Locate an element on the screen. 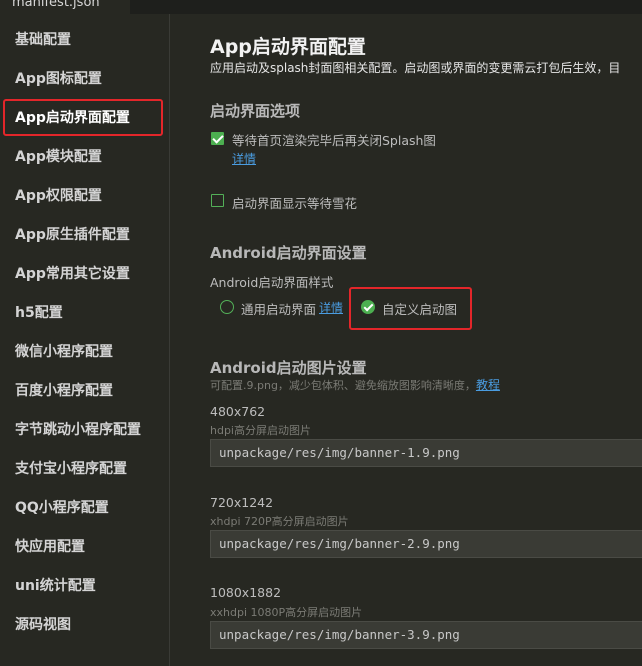  default-splash-label: 通用启动界面 is located at coordinates (279, 309).